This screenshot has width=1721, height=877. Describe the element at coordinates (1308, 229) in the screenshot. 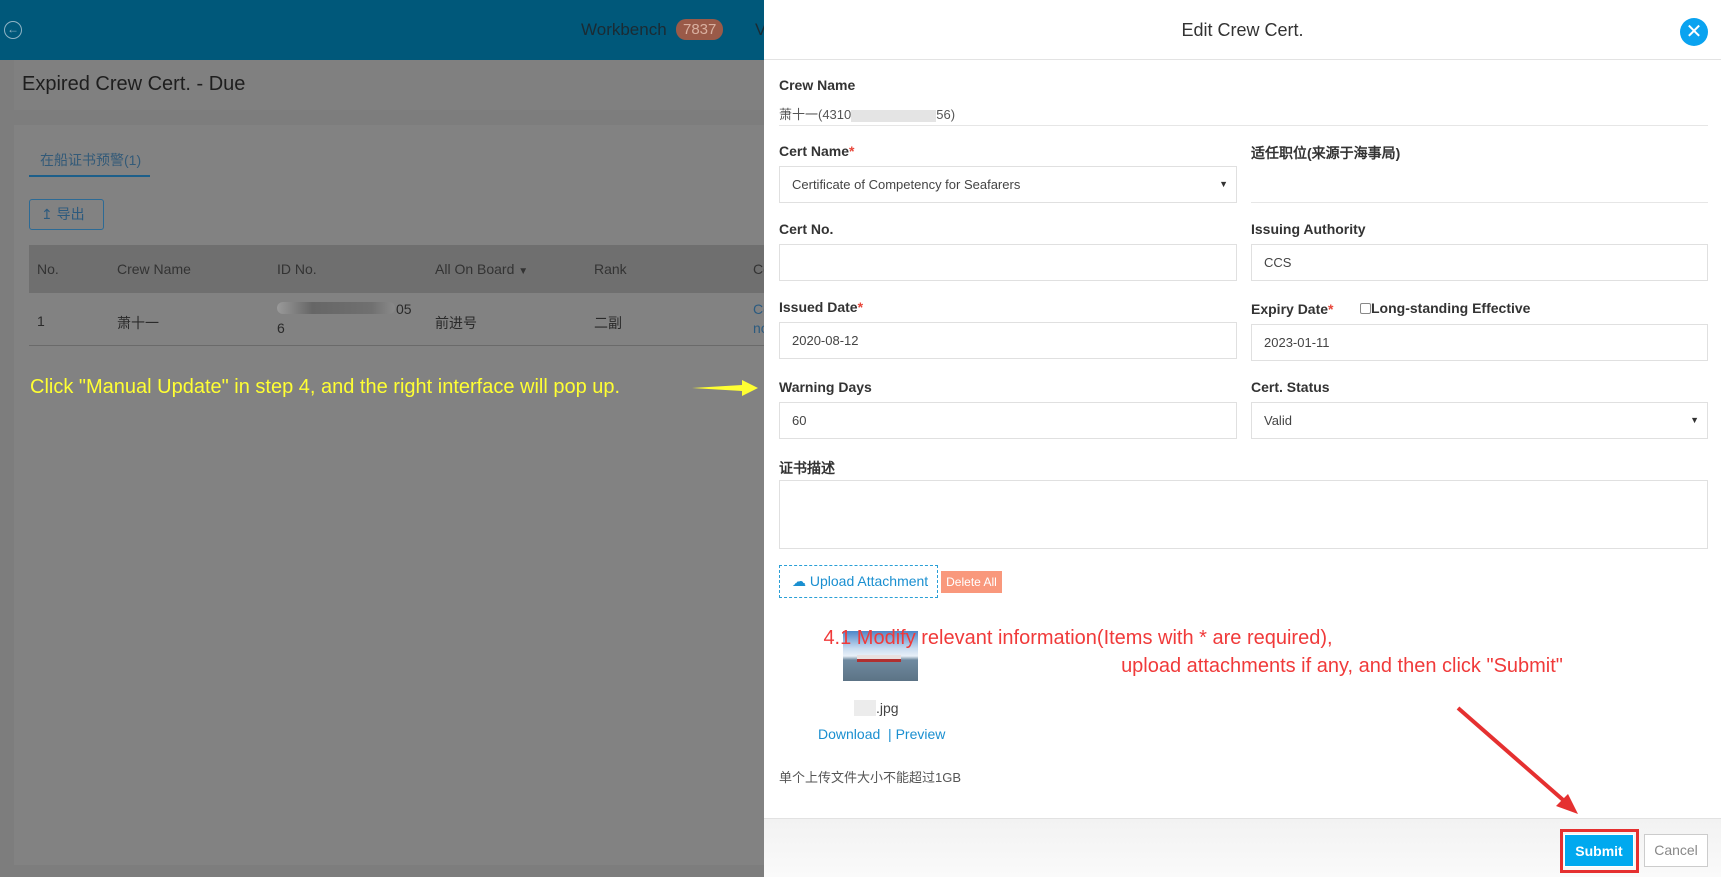

I see `issuing-authority-label: Issuing Authority` at that location.